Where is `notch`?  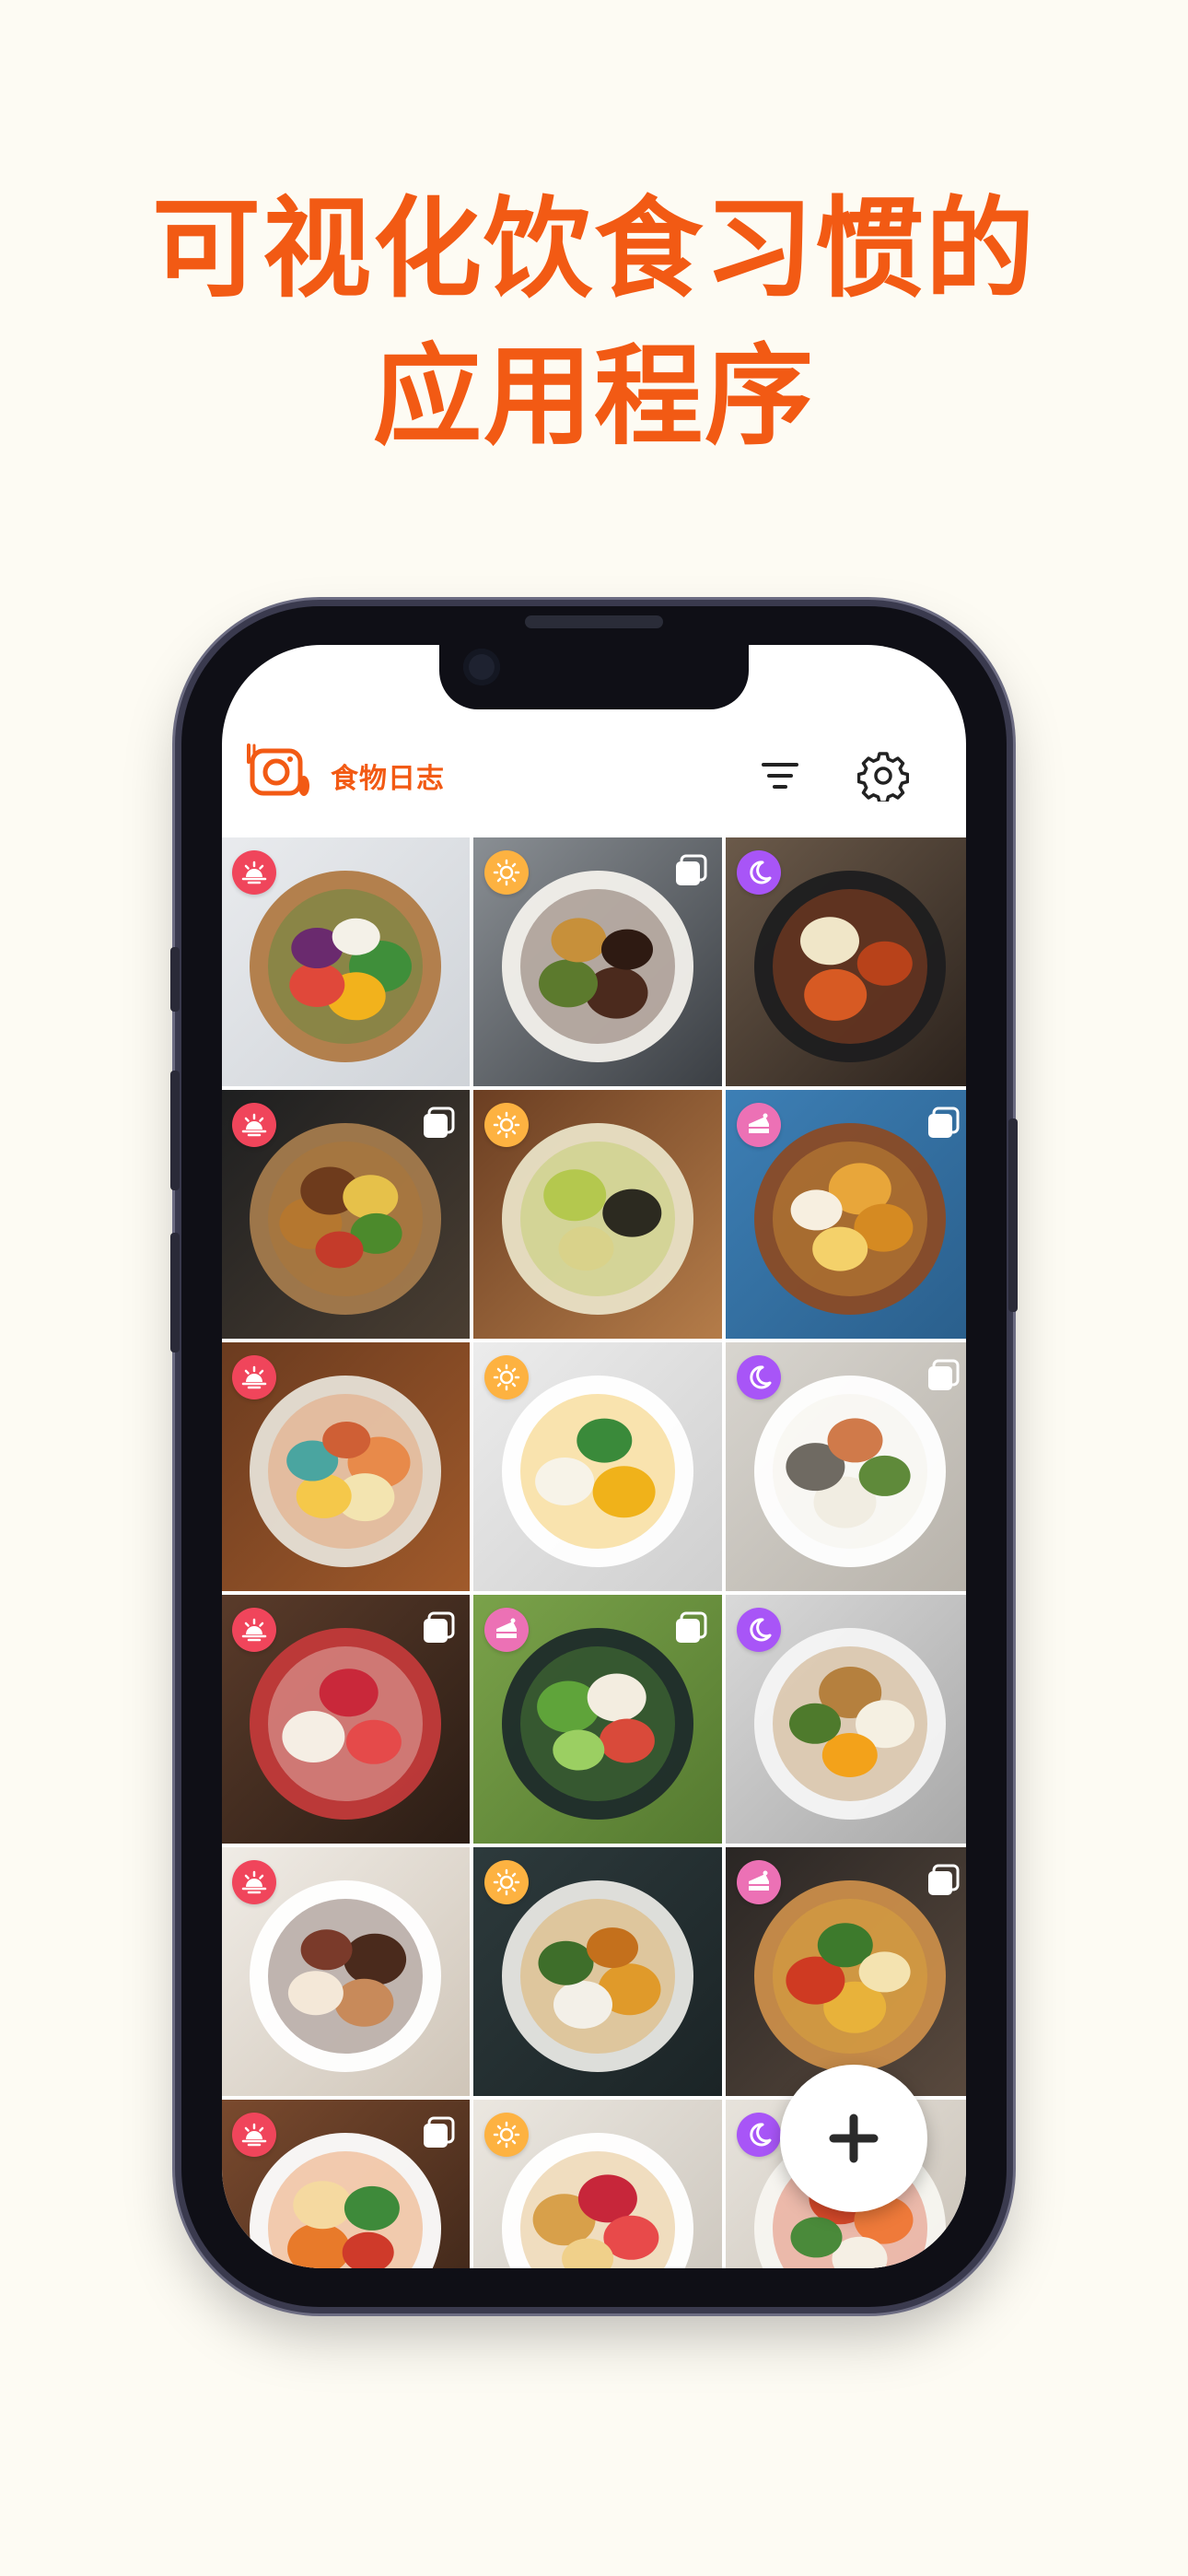
notch is located at coordinates (594, 677).